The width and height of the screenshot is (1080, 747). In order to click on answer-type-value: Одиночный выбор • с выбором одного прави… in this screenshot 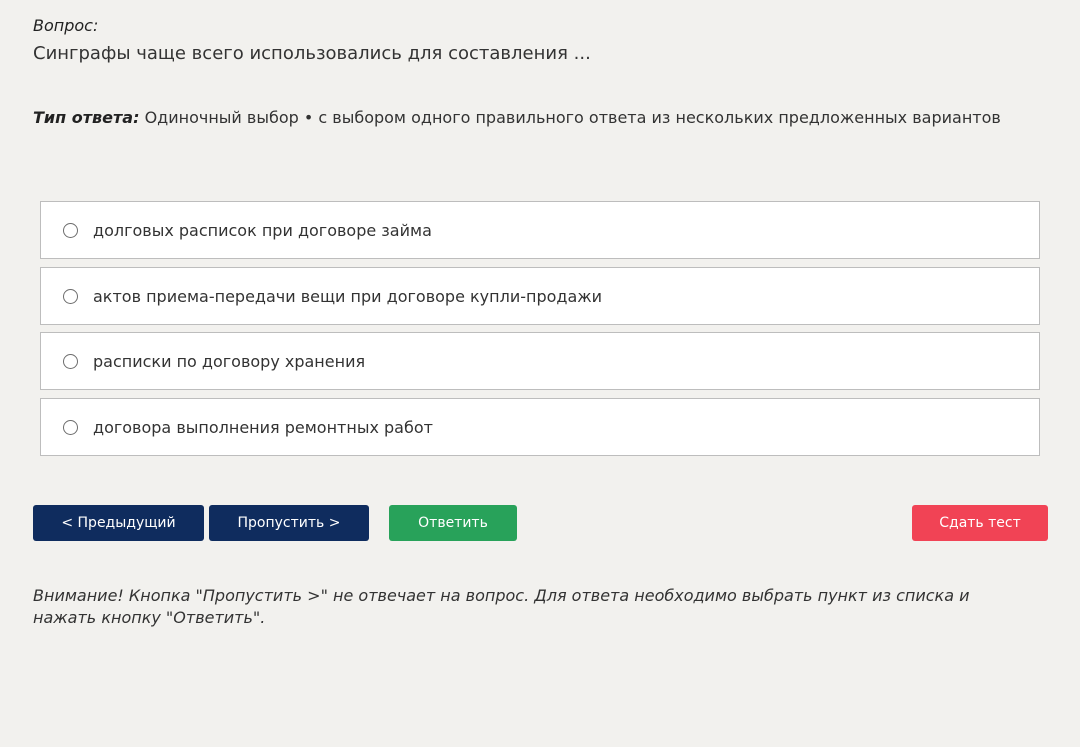, I will do `click(572, 117)`.